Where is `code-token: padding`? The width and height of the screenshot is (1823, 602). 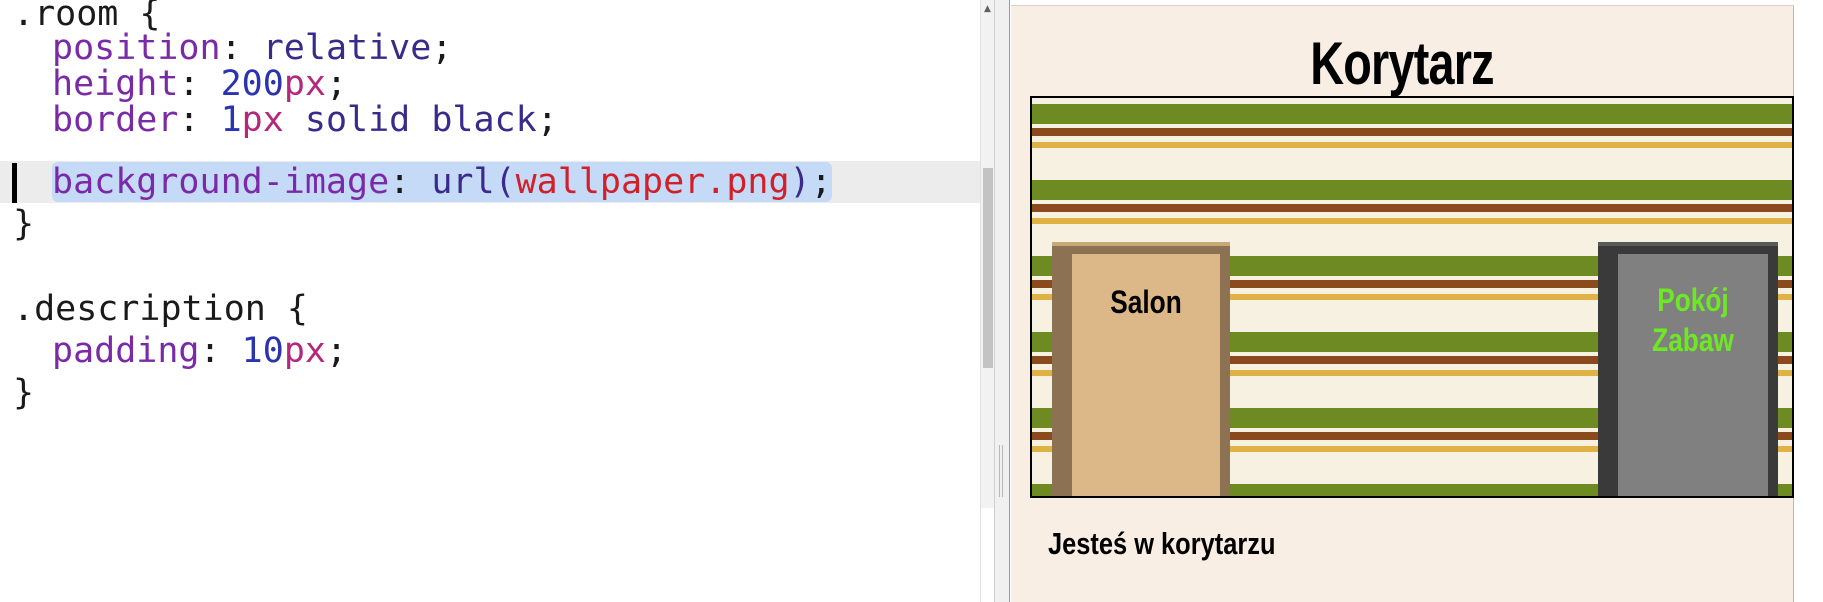
code-token: padding is located at coordinates (126, 351).